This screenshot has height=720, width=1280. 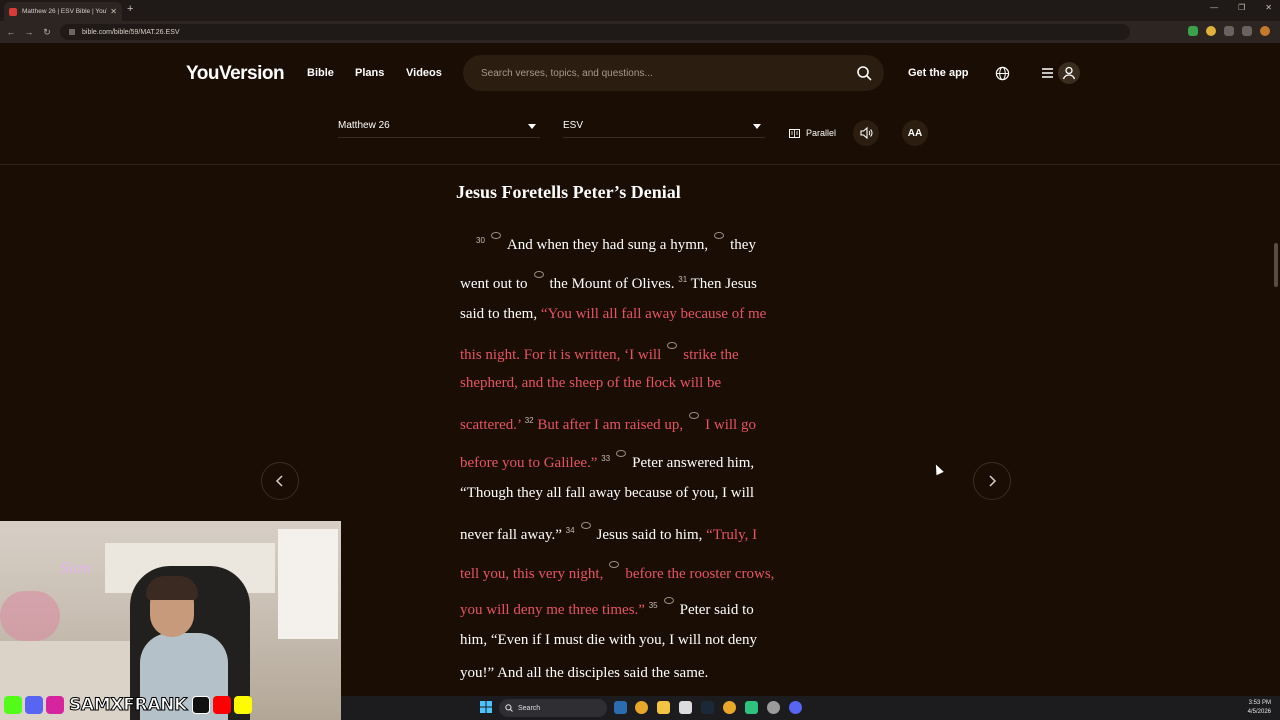 I want to click on moon-icon, so click(x=1211, y=31).